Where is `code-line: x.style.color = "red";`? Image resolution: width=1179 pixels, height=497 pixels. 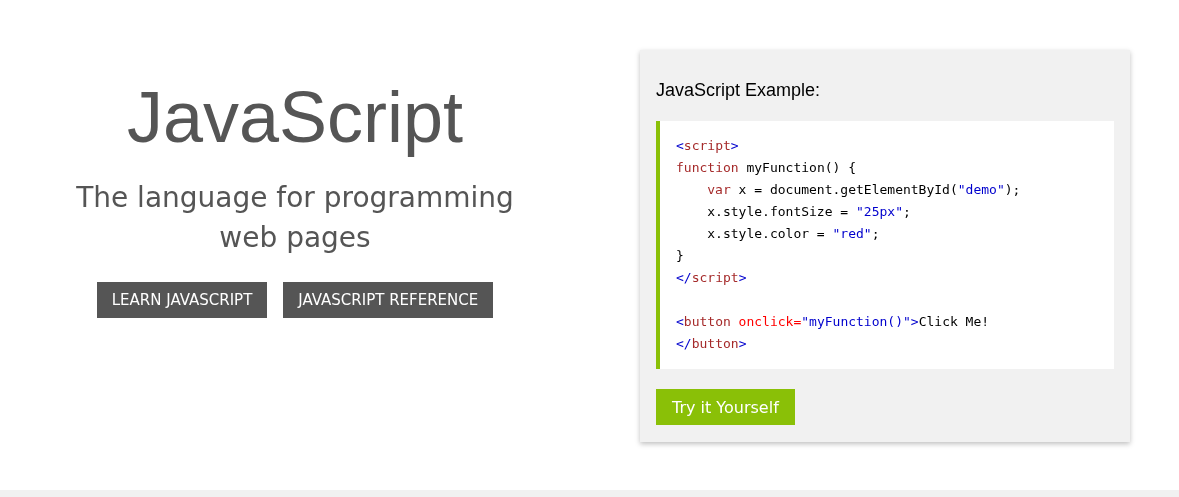 code-line: x.style.color = "red"; is located at coordinates (793, 234).